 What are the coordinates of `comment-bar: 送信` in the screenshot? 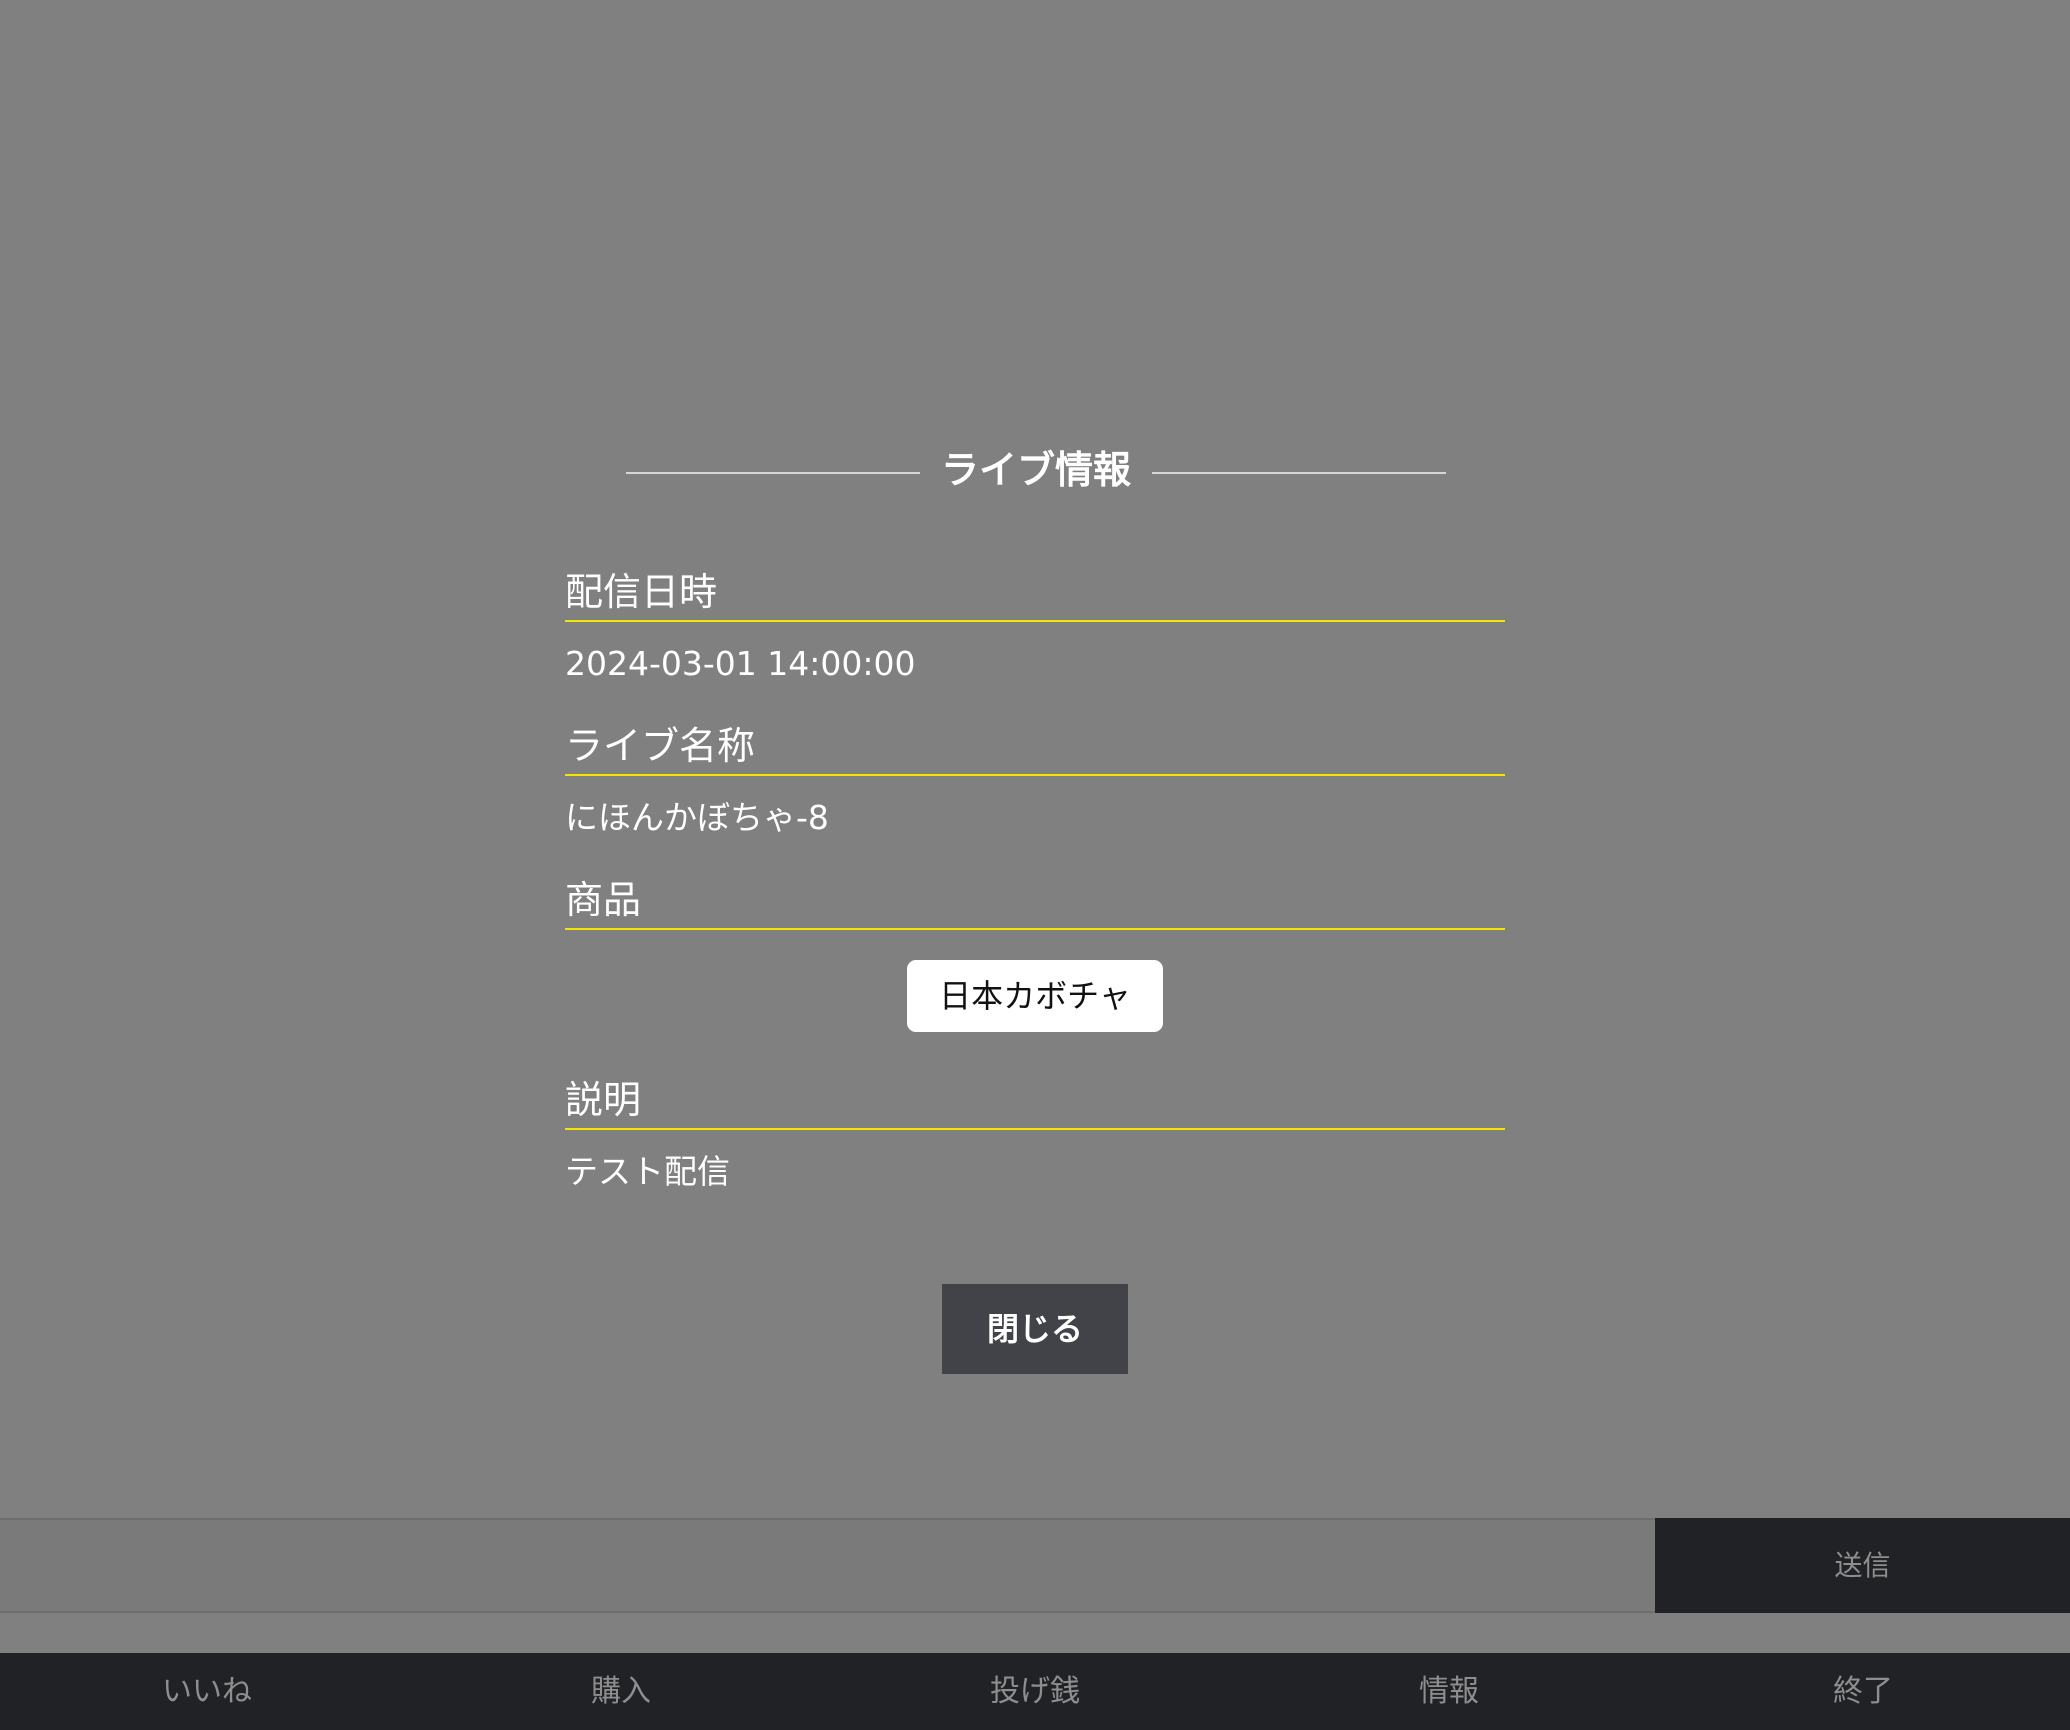 It's located at (1035, 1565).